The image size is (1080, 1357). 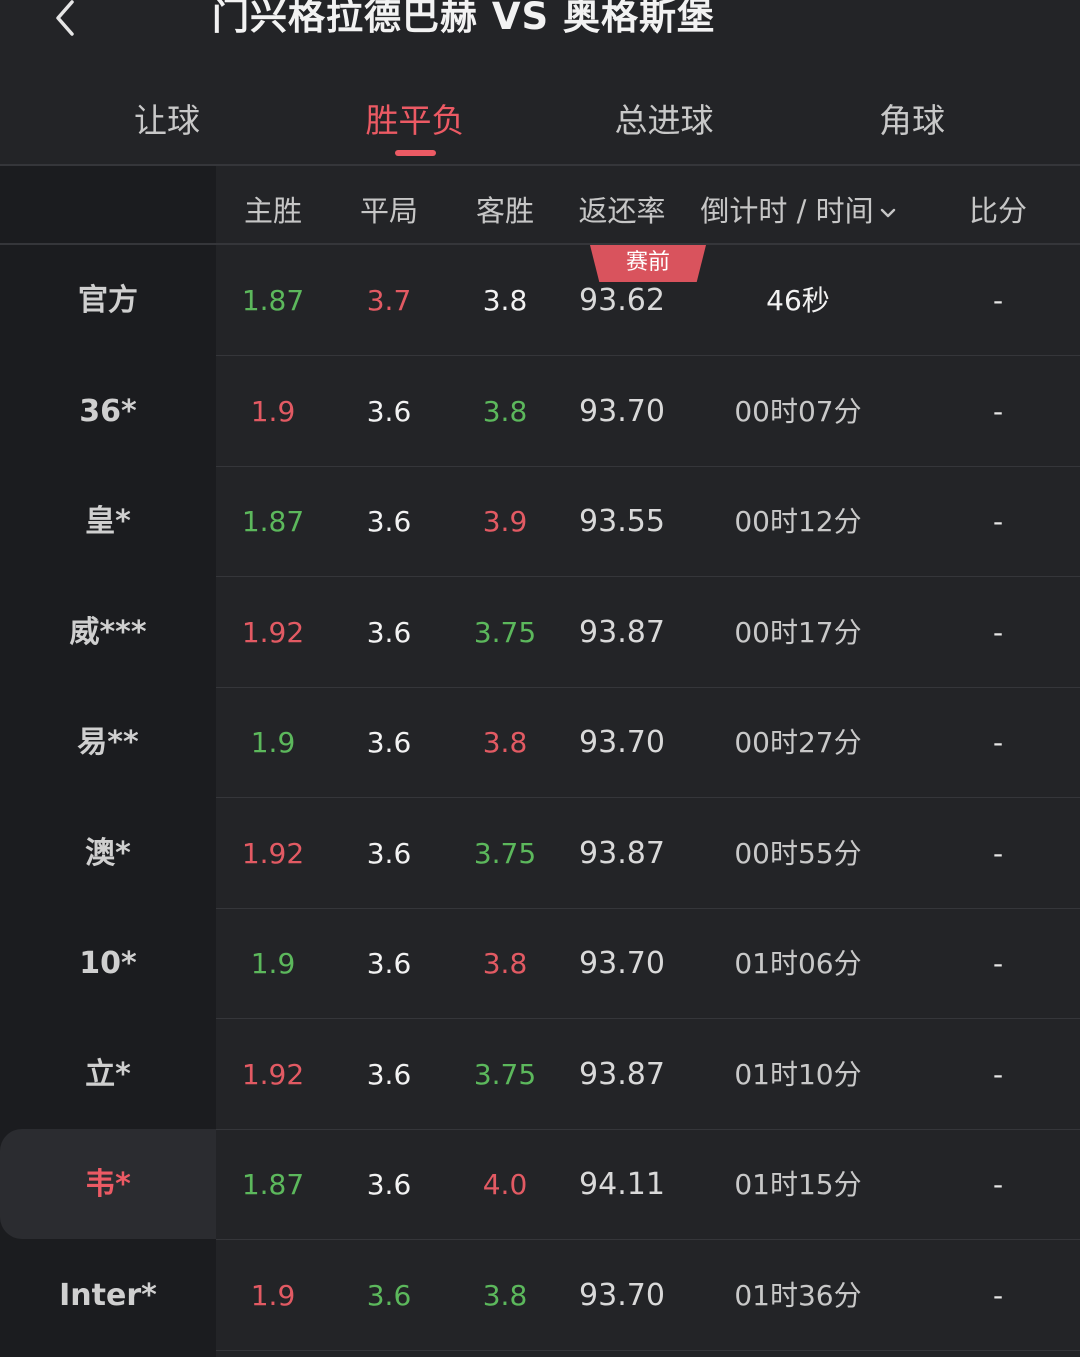 I want to click on odds-table-header: 主胜 平局 客胜 返还率 倒计时 / 时间 比分, so click(x=648, y=205).